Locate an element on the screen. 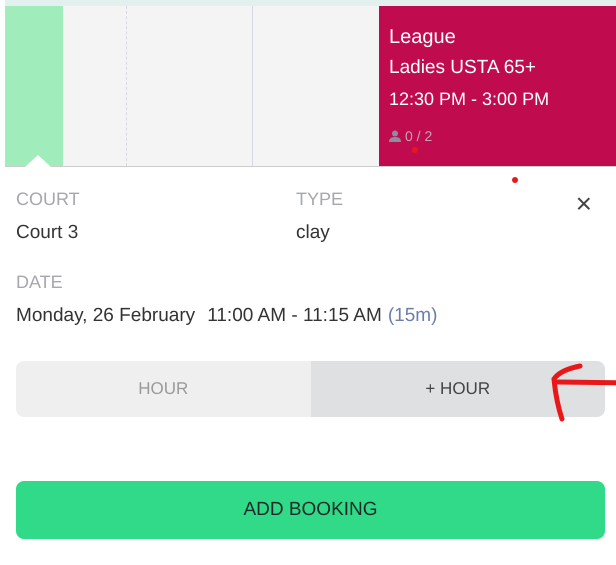  duration-text: (15m) is located at coordinates (413, 316).